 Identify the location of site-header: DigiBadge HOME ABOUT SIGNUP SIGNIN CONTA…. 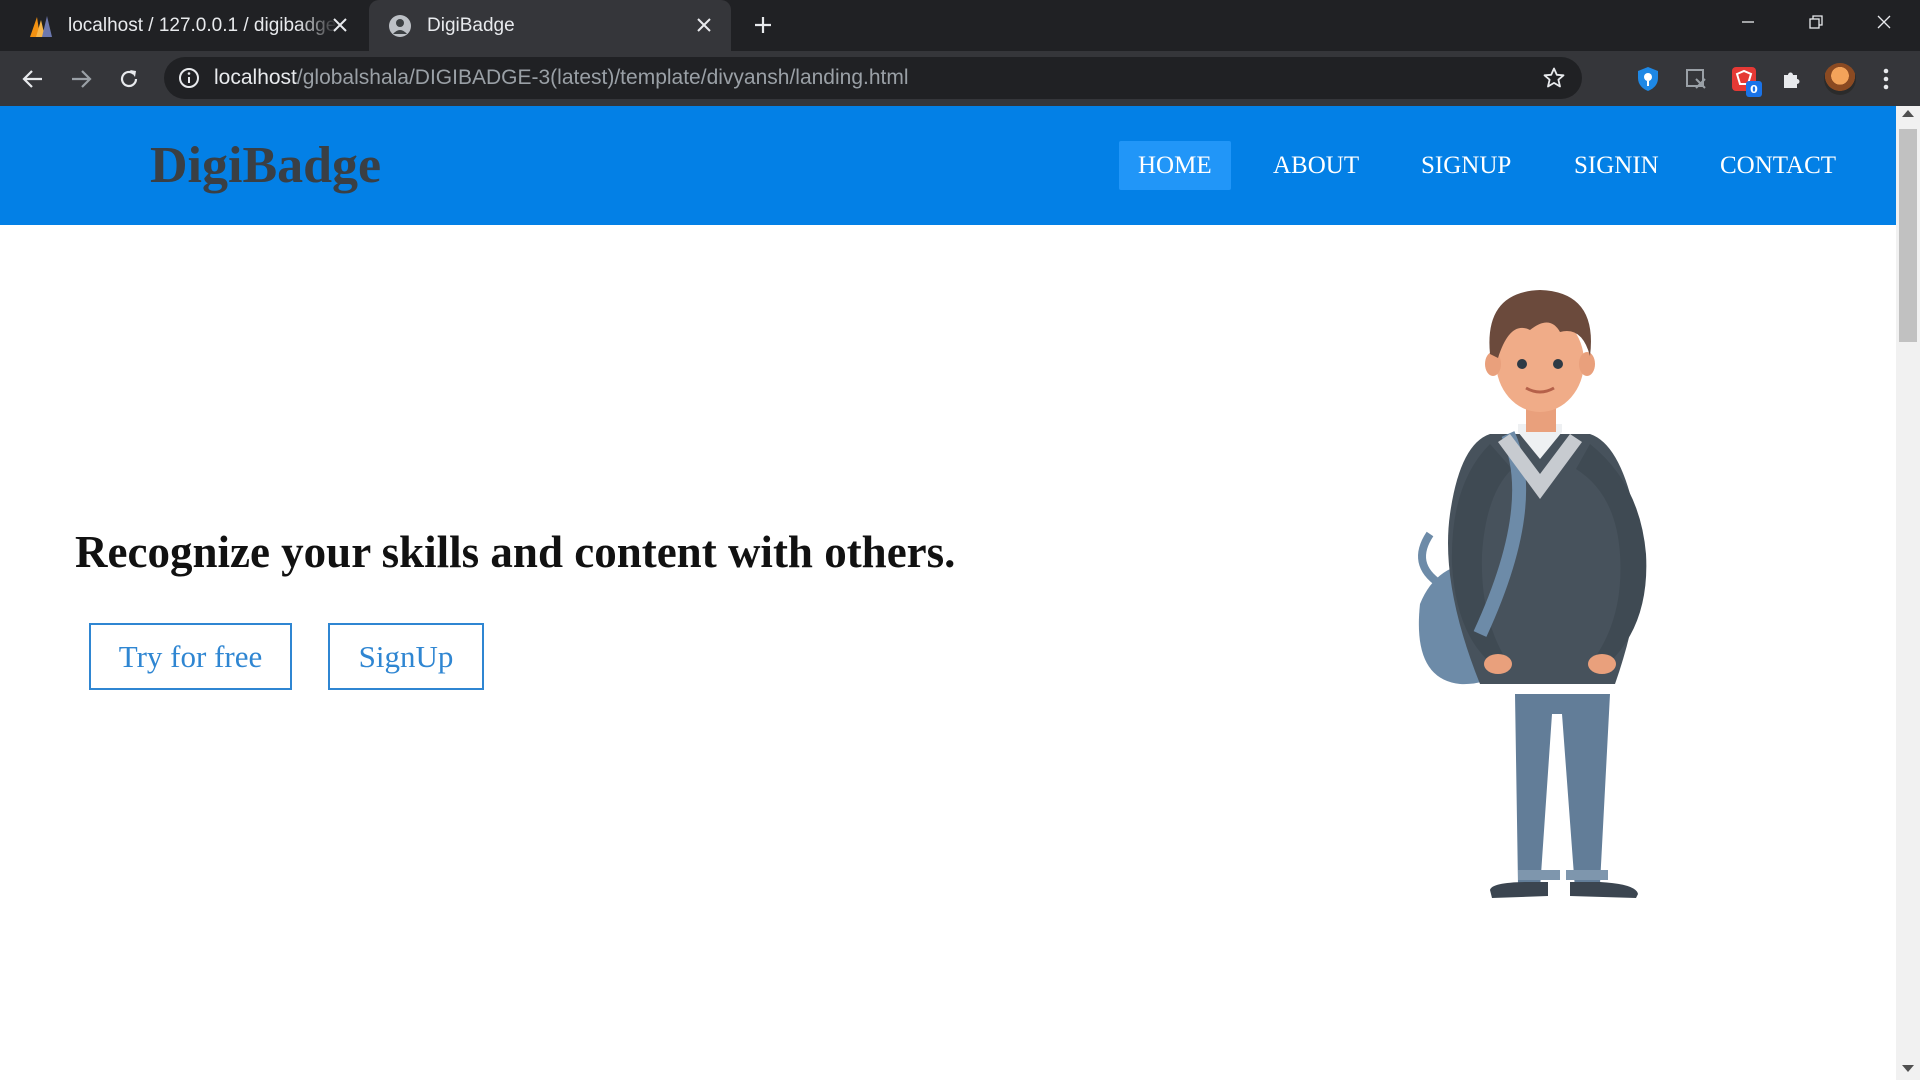
(948, 165).